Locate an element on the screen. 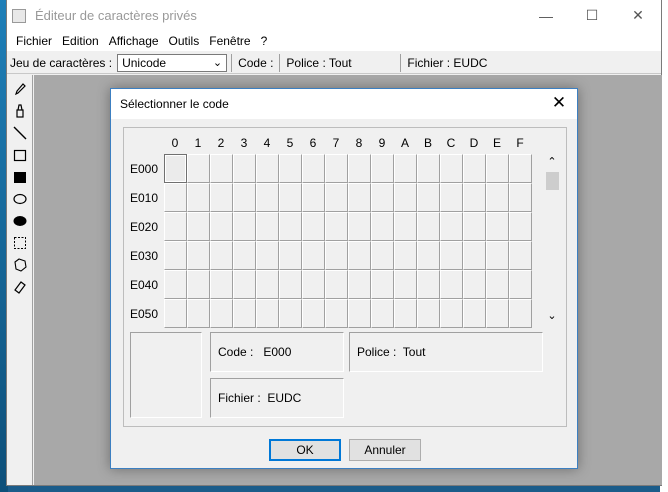 This screenshot has width=668, height=492. close-button: ✕ is located at coordinates (638, 15).